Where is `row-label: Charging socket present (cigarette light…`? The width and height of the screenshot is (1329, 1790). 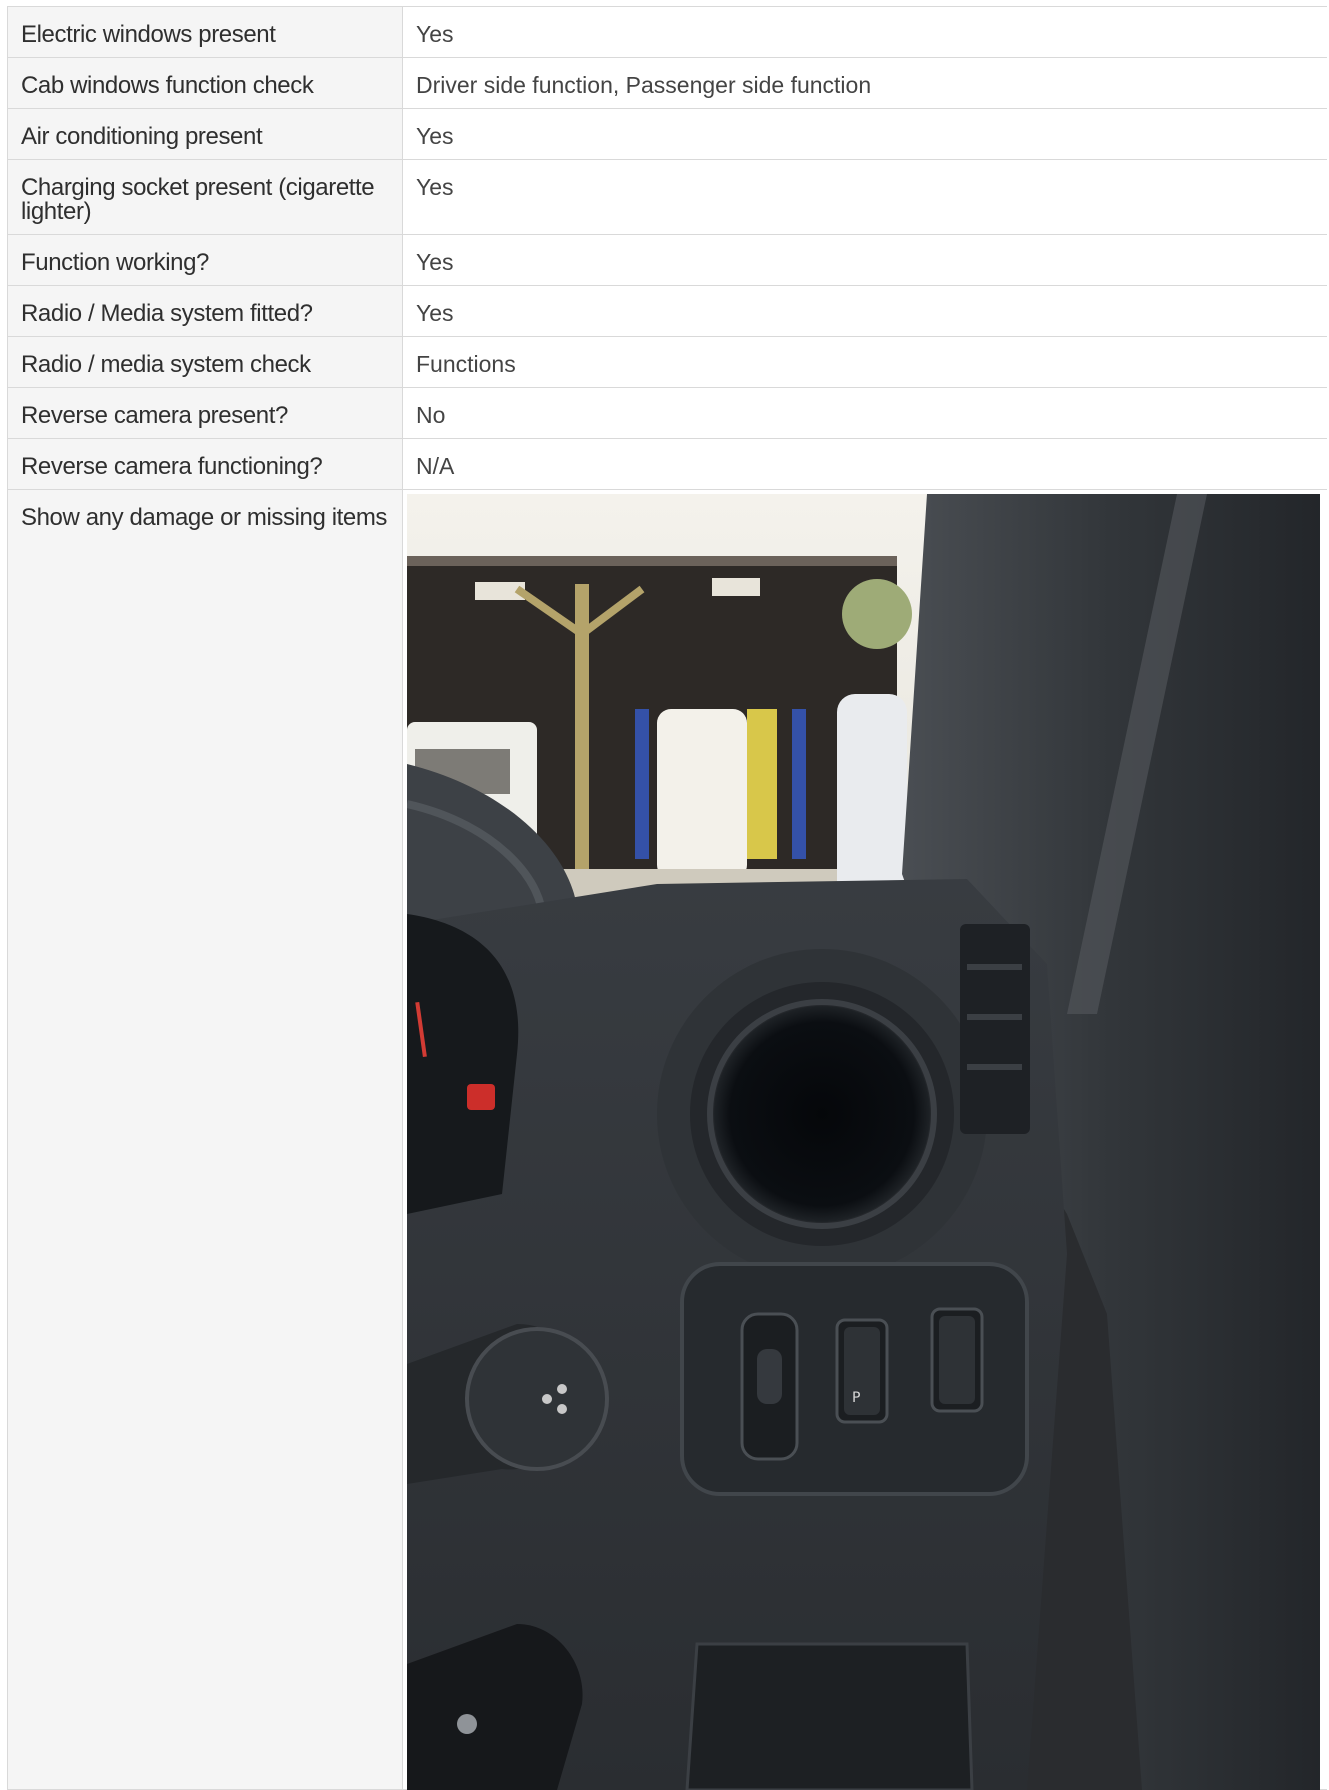 row-label: Charging socket present (cigarette light… is located at coordinates (205, 197).